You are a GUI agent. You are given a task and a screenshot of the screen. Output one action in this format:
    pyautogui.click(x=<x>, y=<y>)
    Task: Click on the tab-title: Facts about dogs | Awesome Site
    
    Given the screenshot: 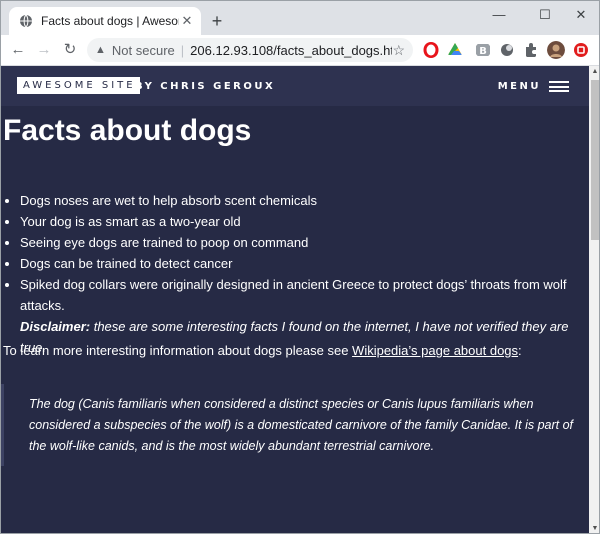 What is the action you would take?
    pyautogui.click(x=110, y=21)
    